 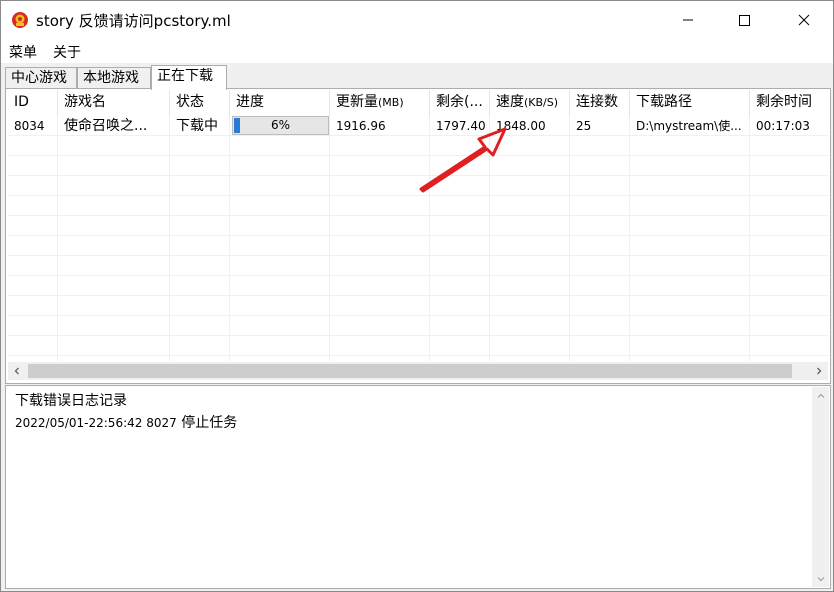 What do you see at coordinates (461, 126) in the screenshot?
I see `cell-remaining: 1797.40` at bounding box center [461, 126].